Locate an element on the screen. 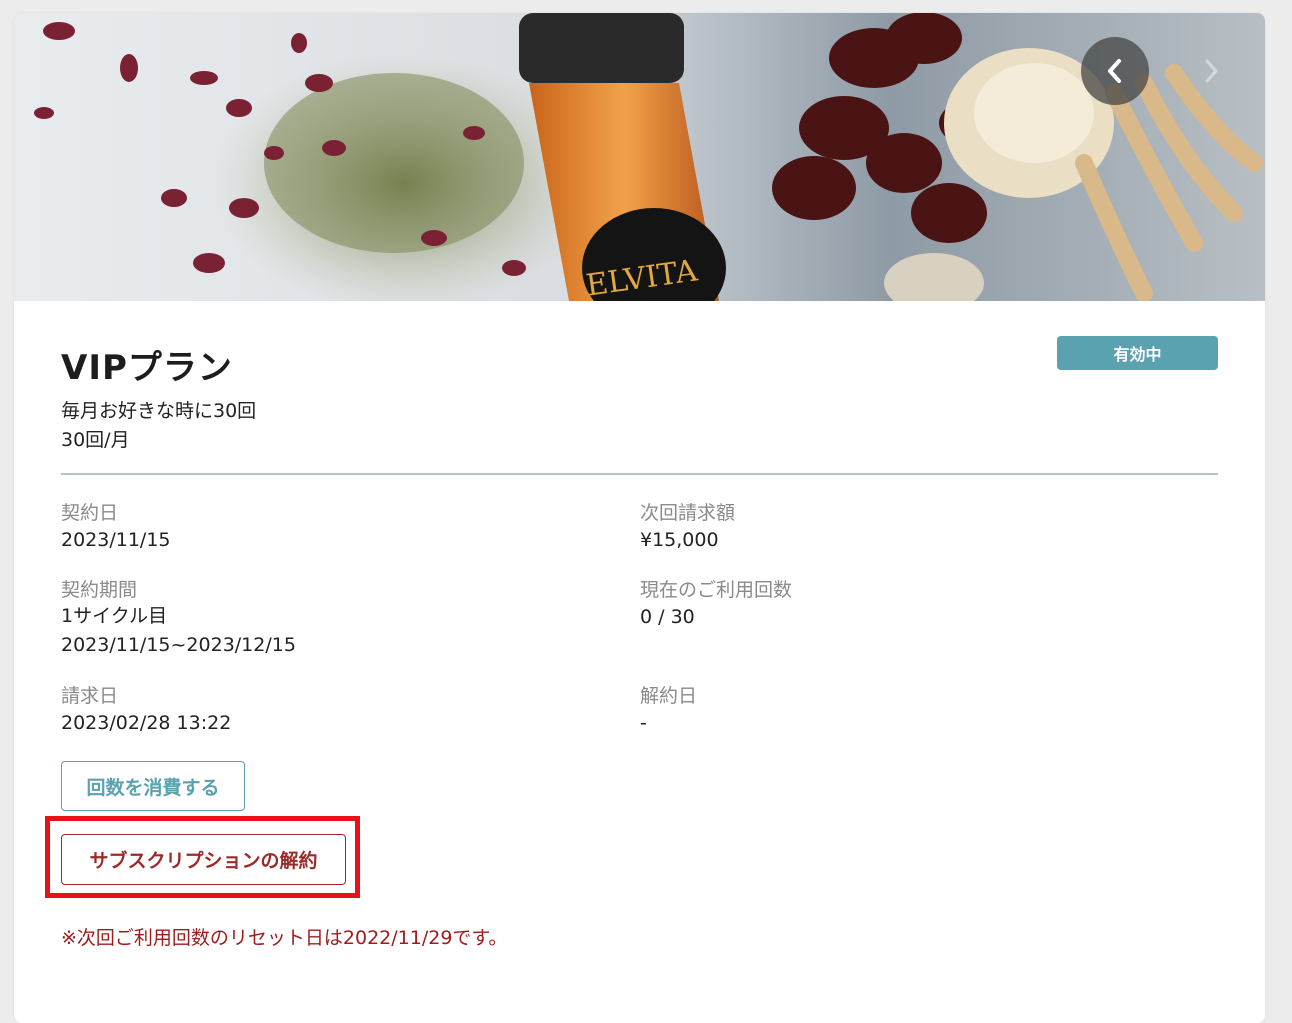  cancel-subscription-button: サブスクリプションの解約 is located at coordinates (203, 859).